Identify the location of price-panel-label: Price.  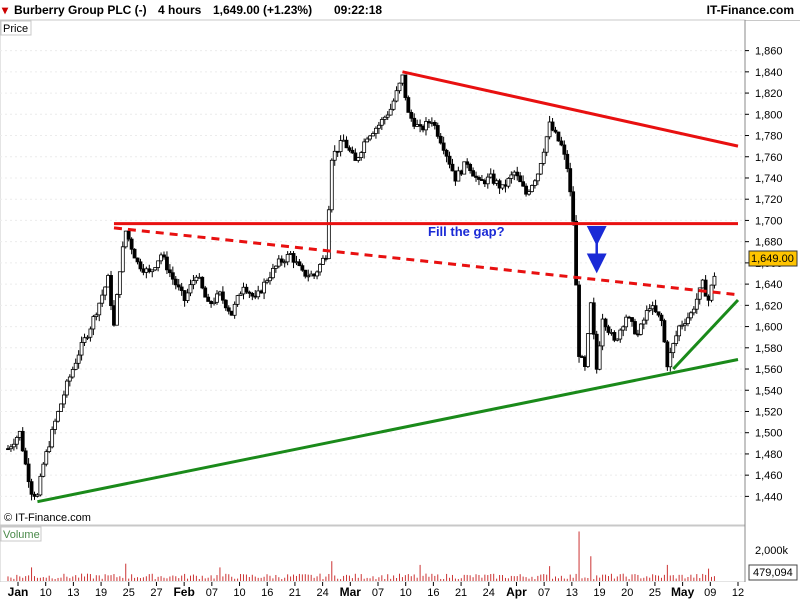
(15, 29).